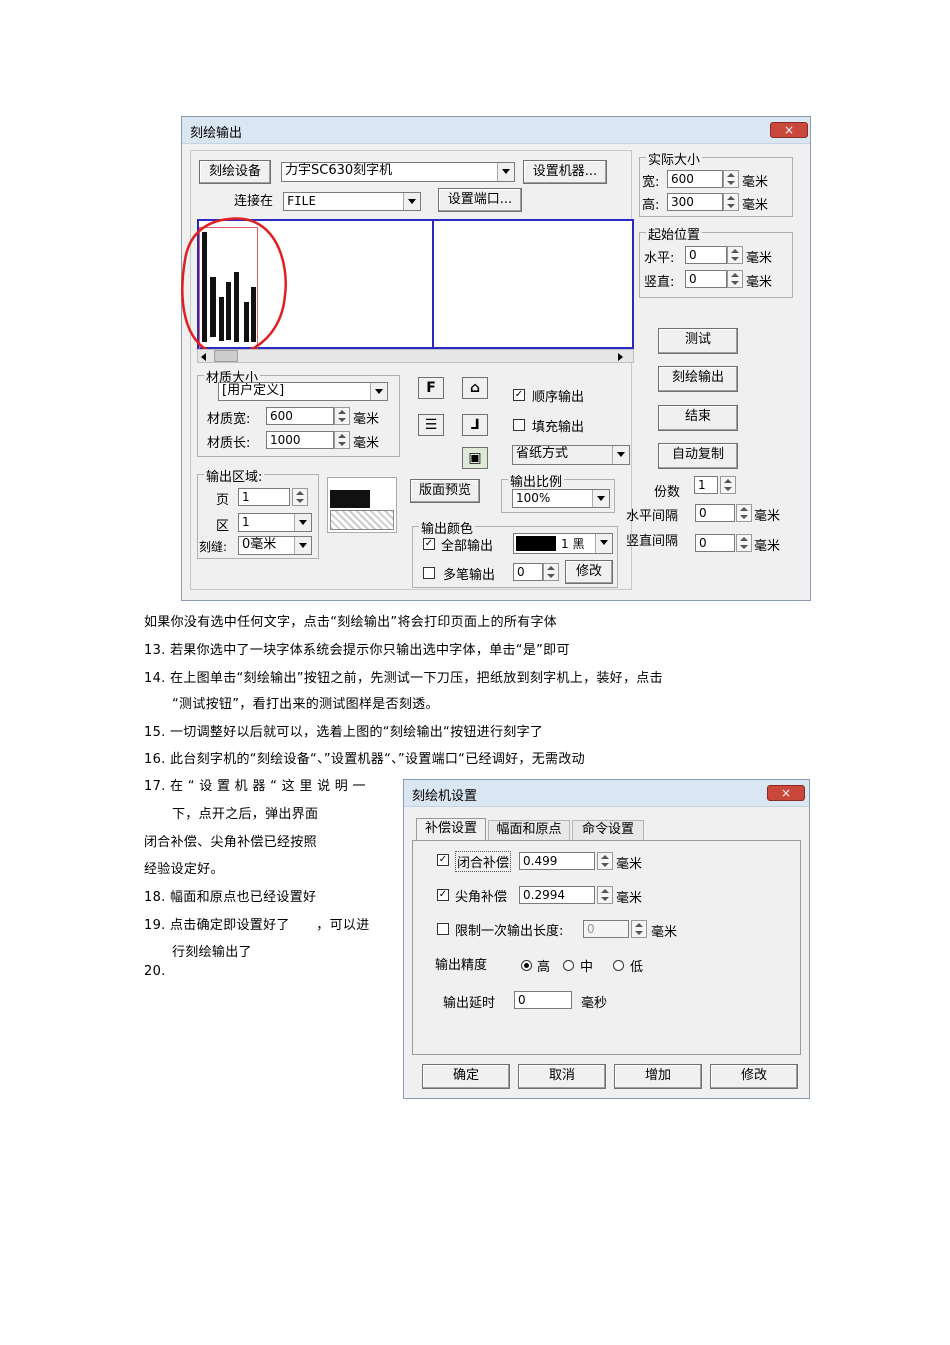 The image size is (950, 1345). I want to click on fill-output-checkbox, so click(519, 425).